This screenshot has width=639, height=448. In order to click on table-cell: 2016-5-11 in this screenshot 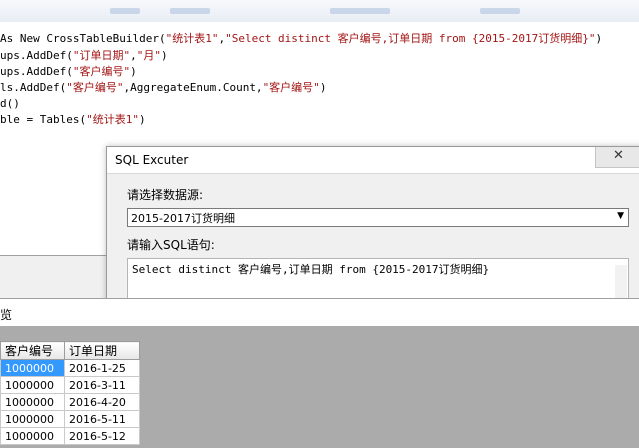, I will do `click(102, 419)`.